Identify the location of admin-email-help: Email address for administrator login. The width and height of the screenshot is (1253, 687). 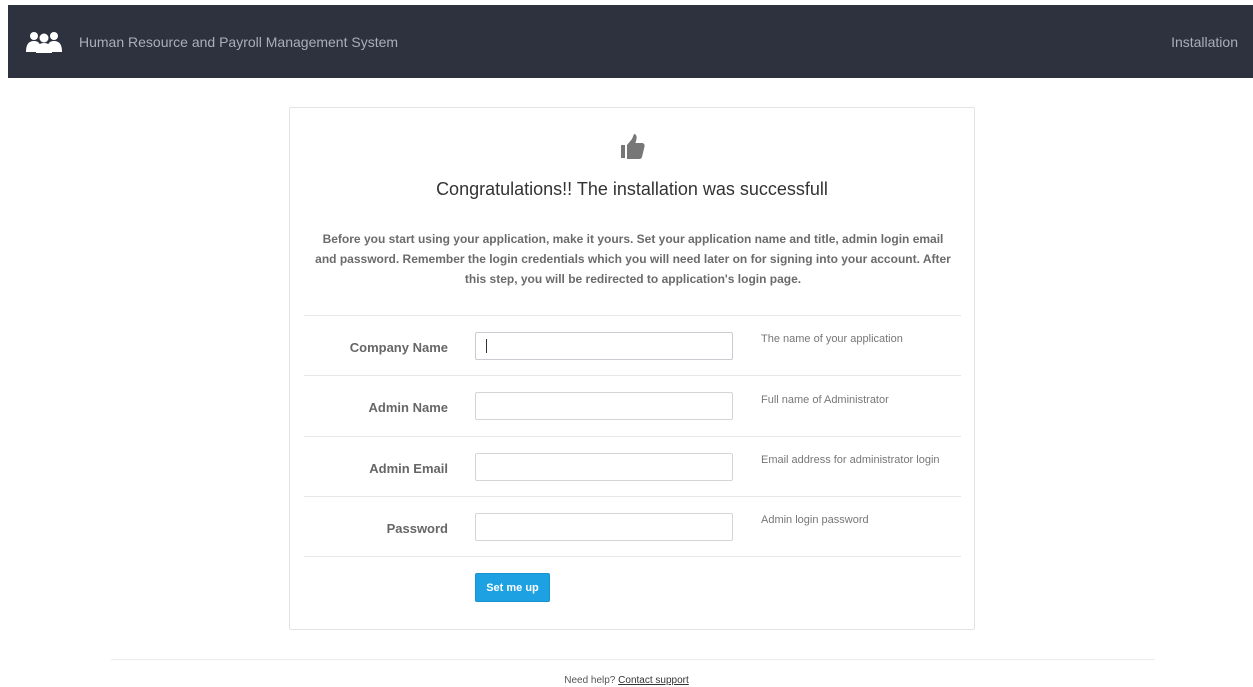
(850, 460).